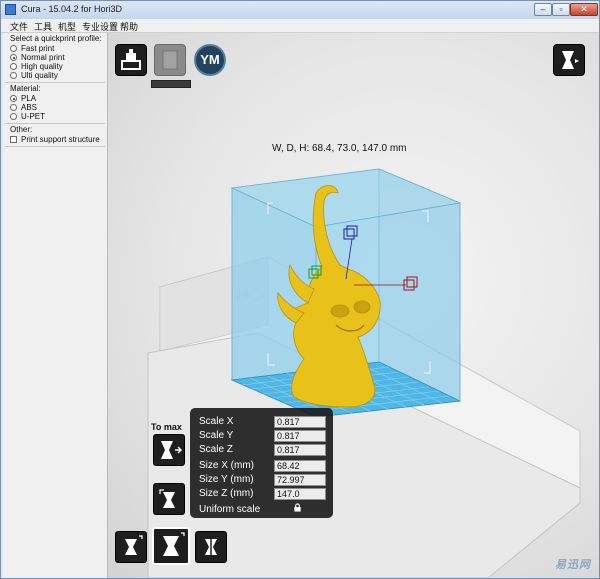 The image size is (600, 579). I want to click on material-upet-radio, so click(13, 116).